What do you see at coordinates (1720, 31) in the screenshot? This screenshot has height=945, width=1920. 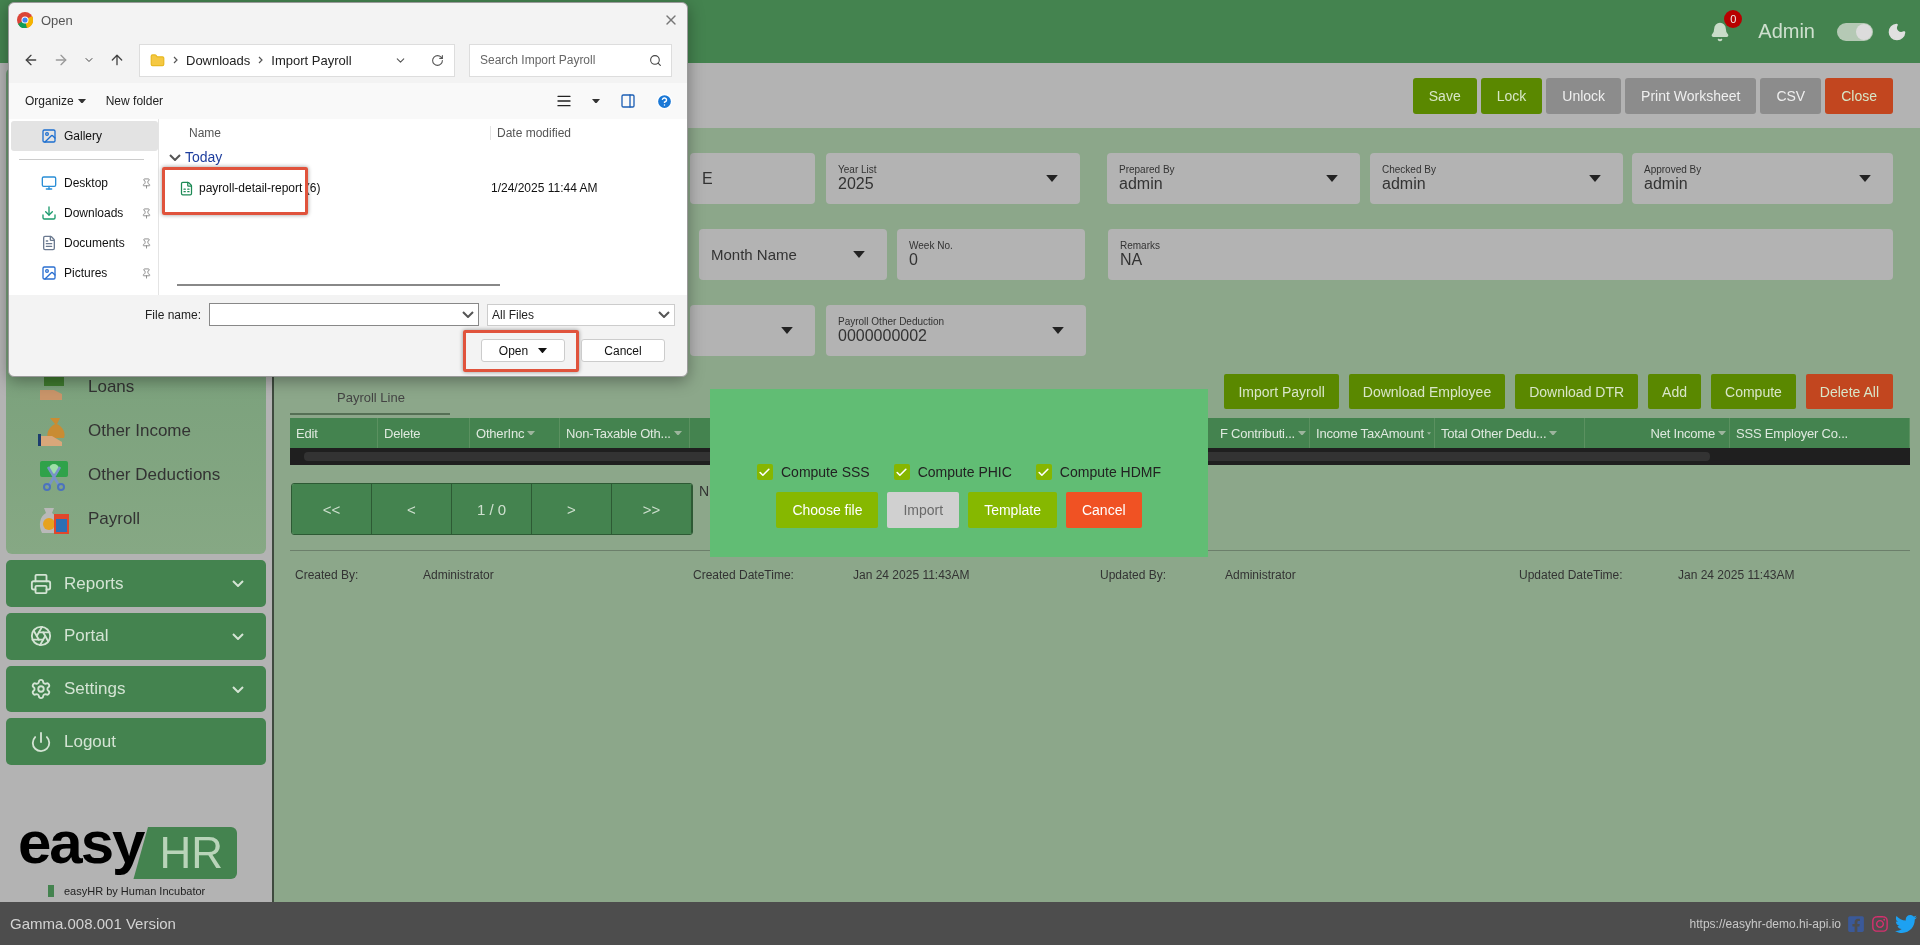 I see `bell-icon` at bounding box center [1720, 31].